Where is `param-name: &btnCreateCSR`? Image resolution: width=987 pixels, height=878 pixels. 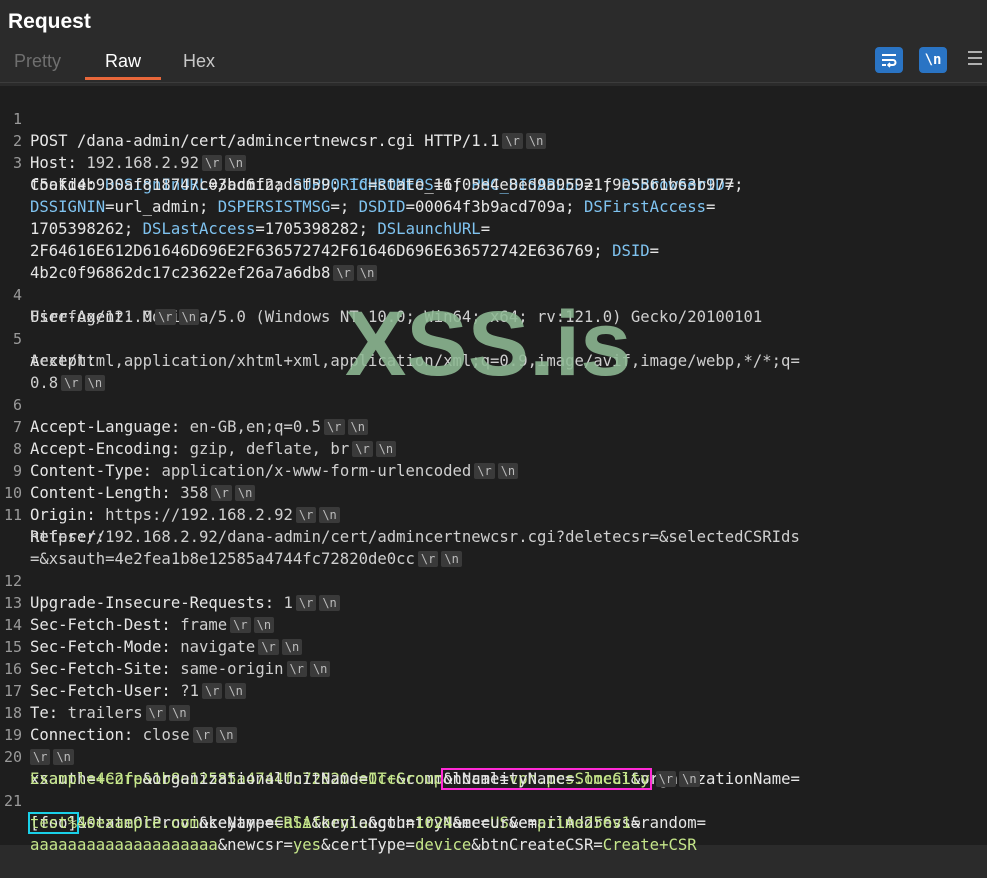 param-name: &btnCreateCSR is located at coordinates (532, 845).